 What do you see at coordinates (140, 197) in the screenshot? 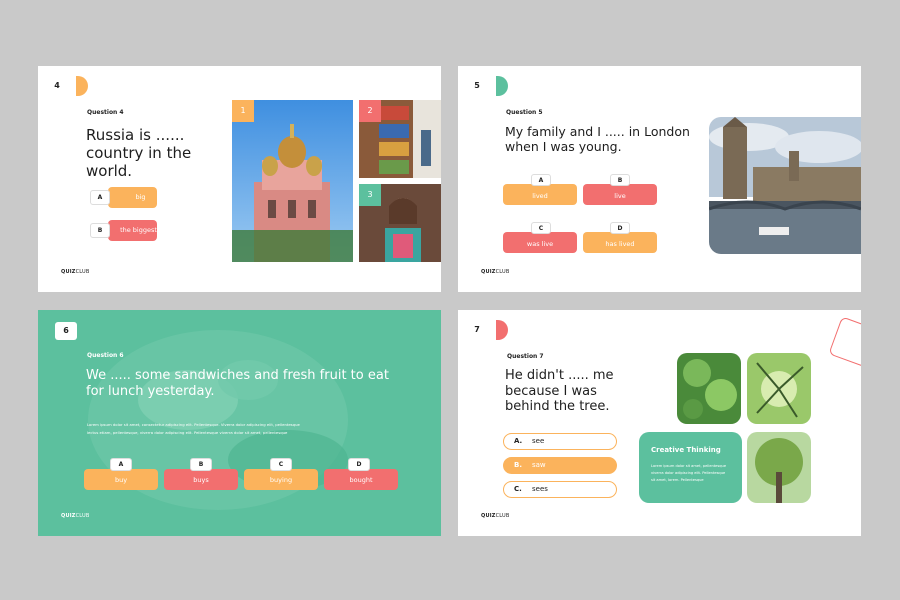
I see `option-a-text: big` at bounding box center [140, 197].